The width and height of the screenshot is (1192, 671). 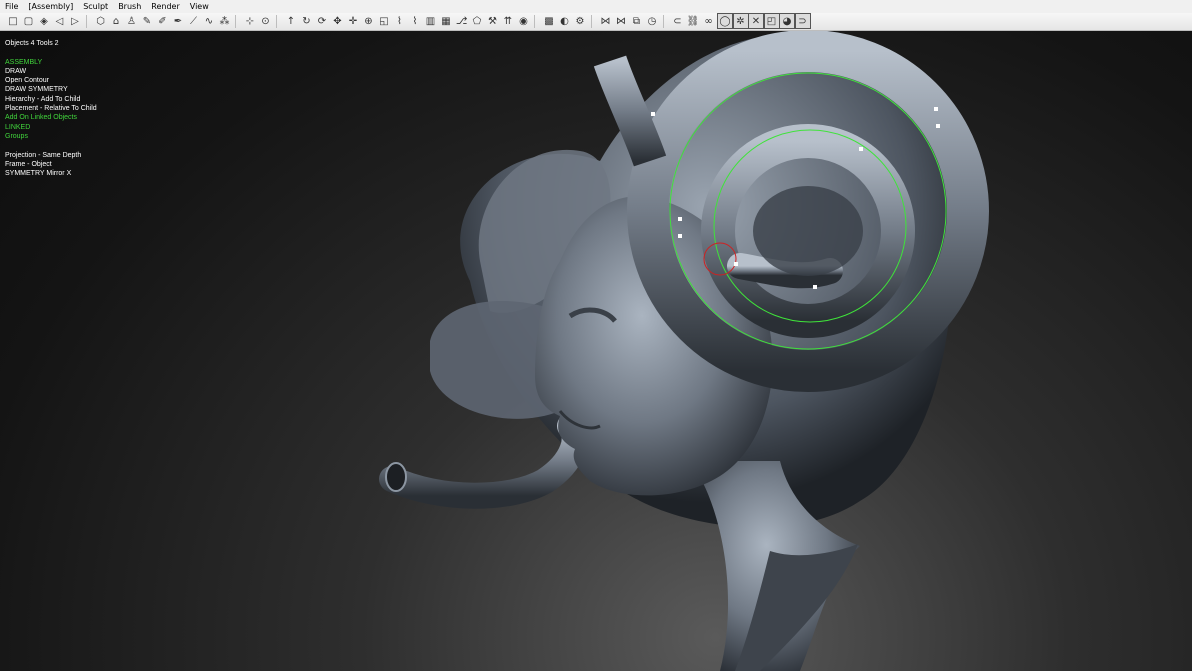 What do you see at coordinates (400, 21) in the screenshot?
I see `eyedropper-icon: ⌇` at bounding box center [400, 21].